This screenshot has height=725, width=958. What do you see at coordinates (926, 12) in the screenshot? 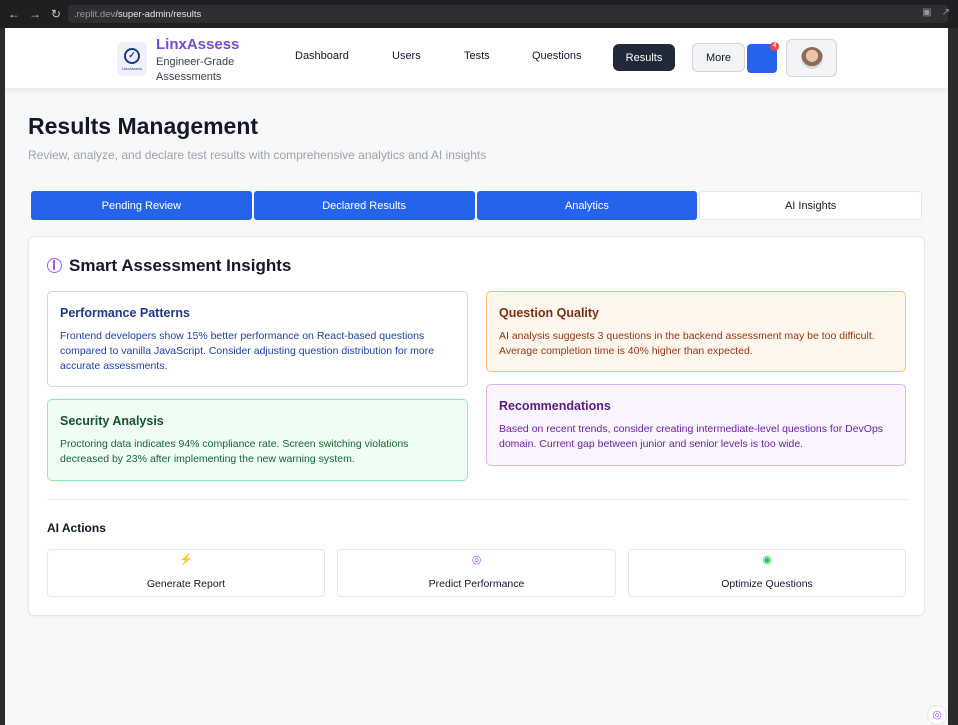
I see `cast-icon: ▣` at bounding box center [926, 12].